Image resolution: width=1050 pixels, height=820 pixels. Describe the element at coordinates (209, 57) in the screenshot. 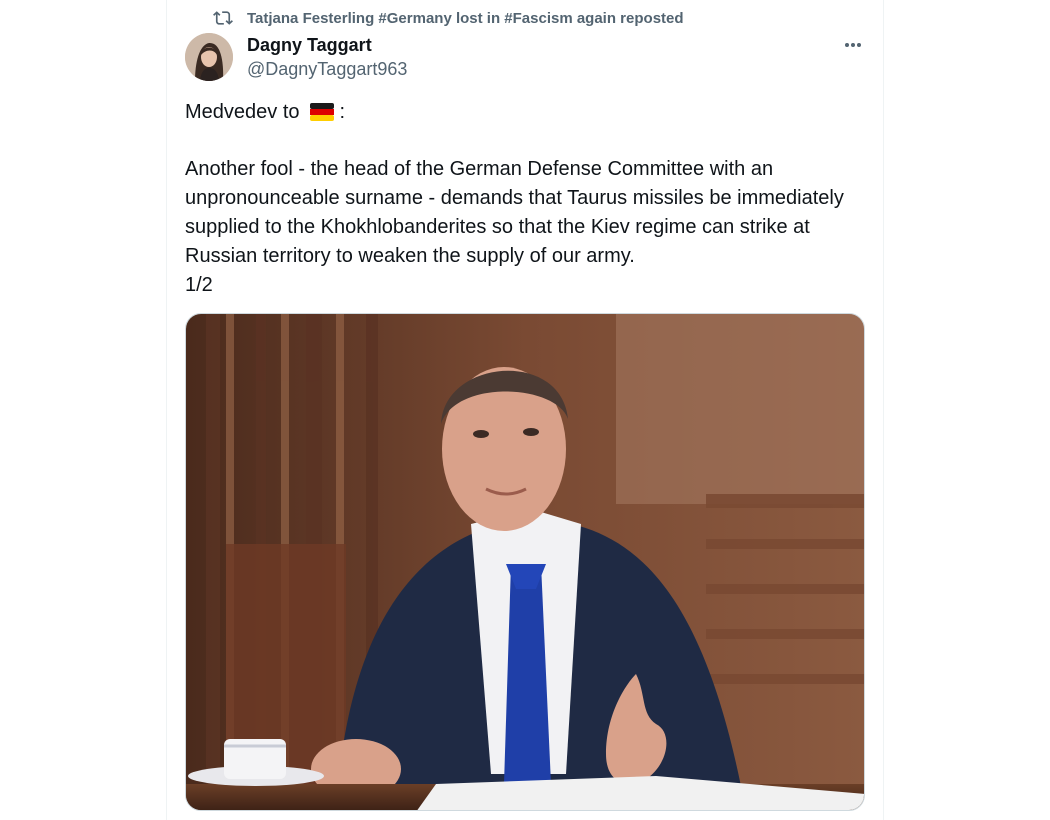

I see `avatar` at that location.